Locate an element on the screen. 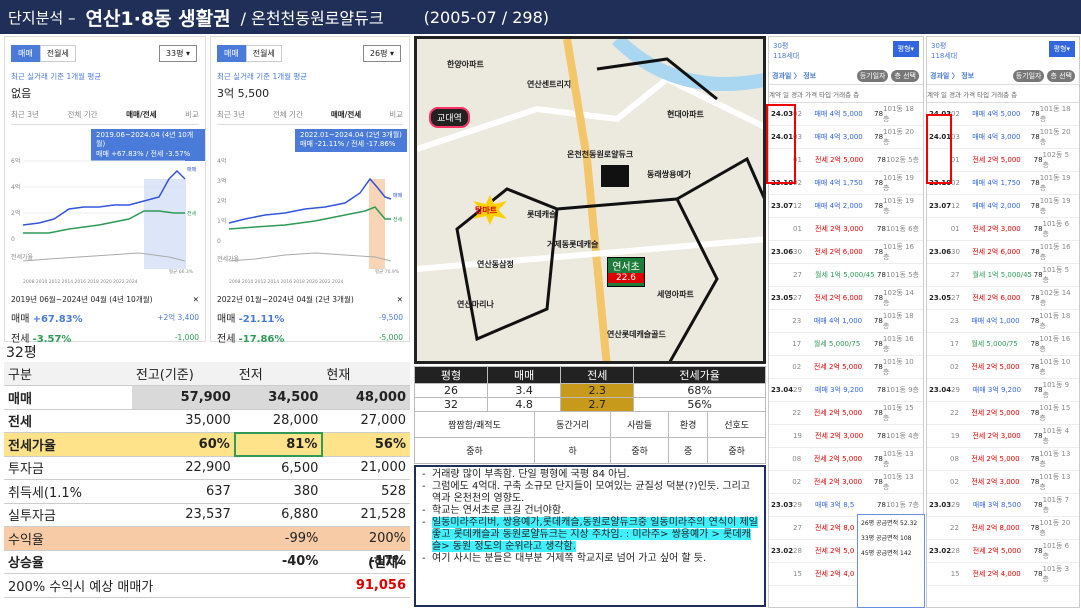 The width and height of the screenshot is (1081, 608). entry-day: 19 is located at coordinates (797, 436).